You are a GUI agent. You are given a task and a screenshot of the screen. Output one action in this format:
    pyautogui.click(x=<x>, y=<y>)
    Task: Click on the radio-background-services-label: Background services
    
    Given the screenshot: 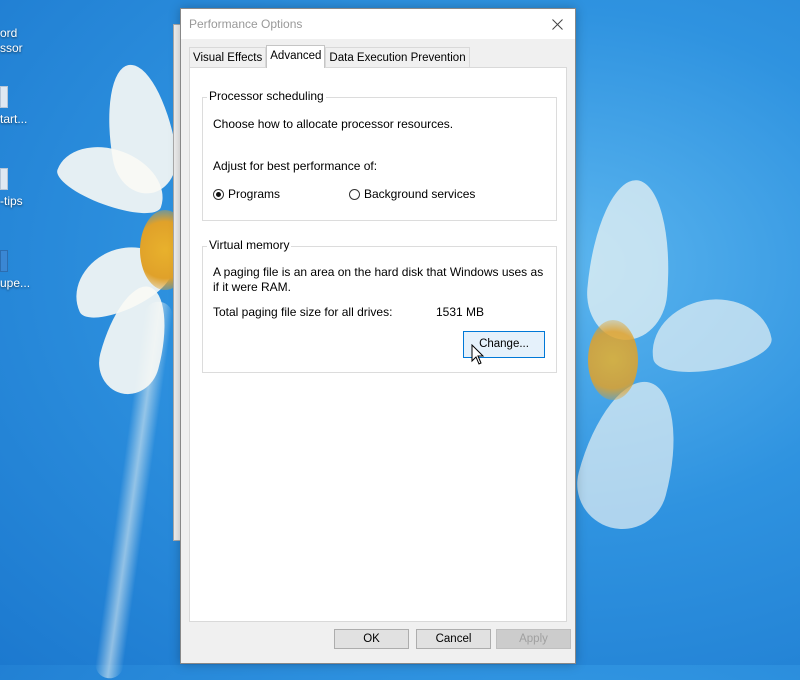 What is the action you would take?
    pyautogui.click(x=420, y=194)
    